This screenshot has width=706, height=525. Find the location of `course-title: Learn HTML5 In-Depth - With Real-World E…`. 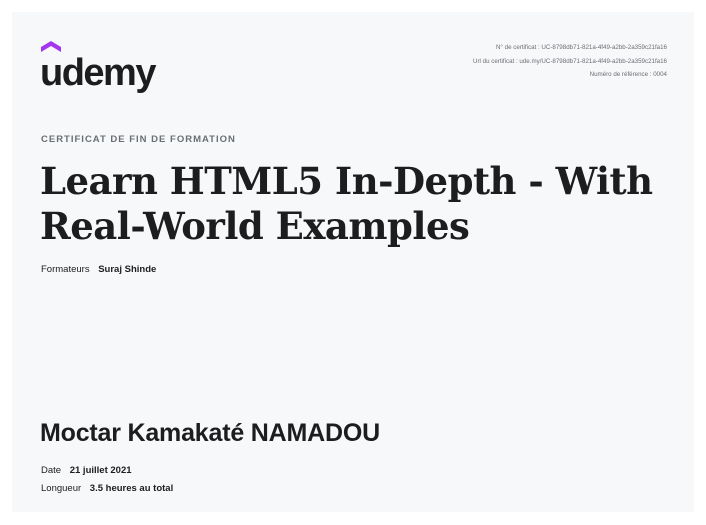

course-title: Learn HTML5 In-Depth - With Real-World E… is located at coordinates (346, 203).